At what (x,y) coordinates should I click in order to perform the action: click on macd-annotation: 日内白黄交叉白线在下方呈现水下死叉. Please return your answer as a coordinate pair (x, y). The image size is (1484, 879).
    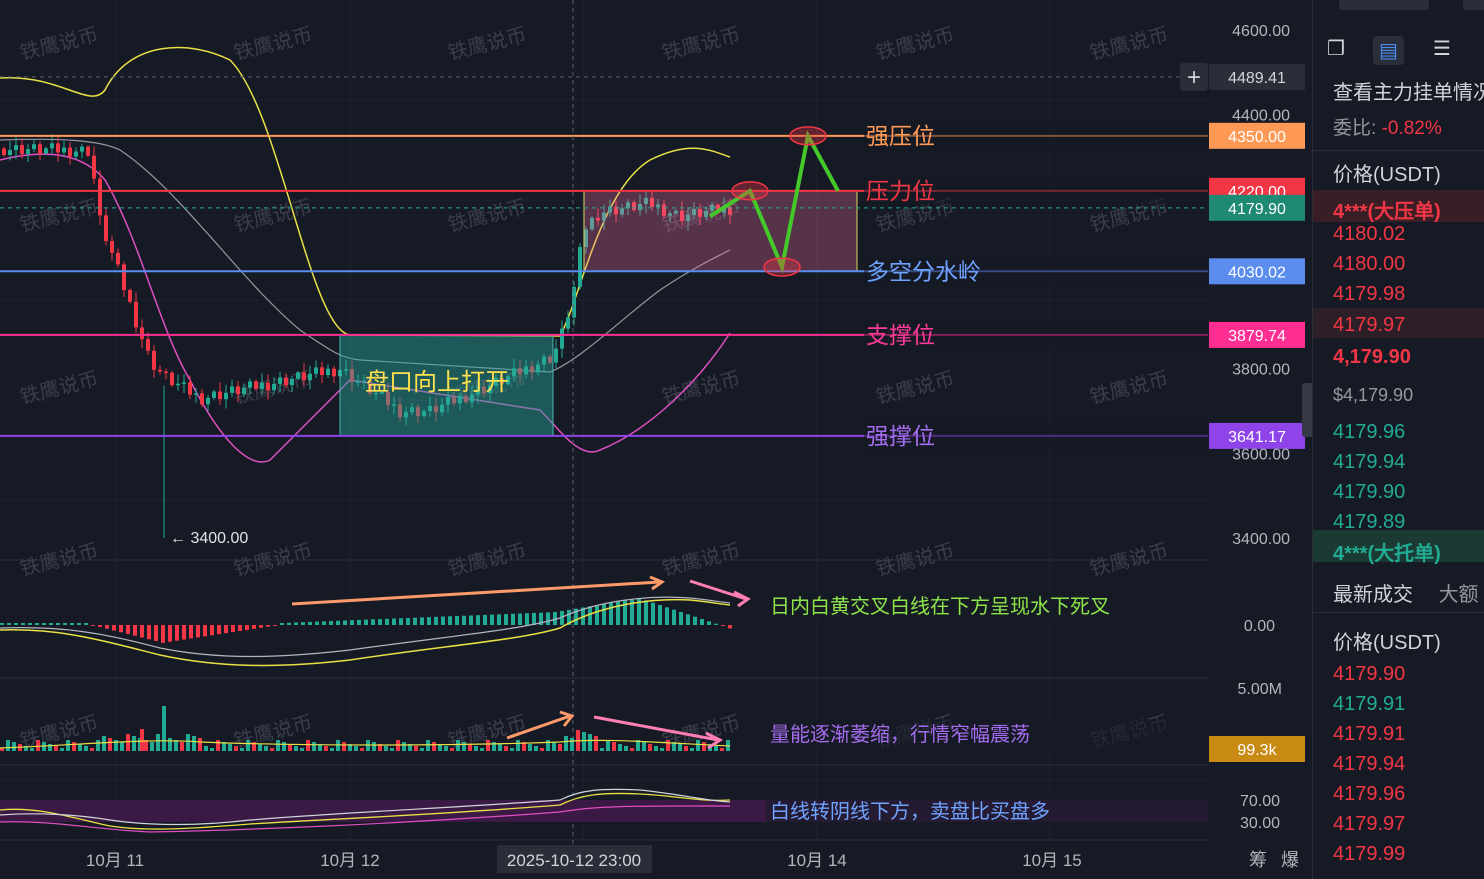
    Looking at the image, I should click on (940, 606).